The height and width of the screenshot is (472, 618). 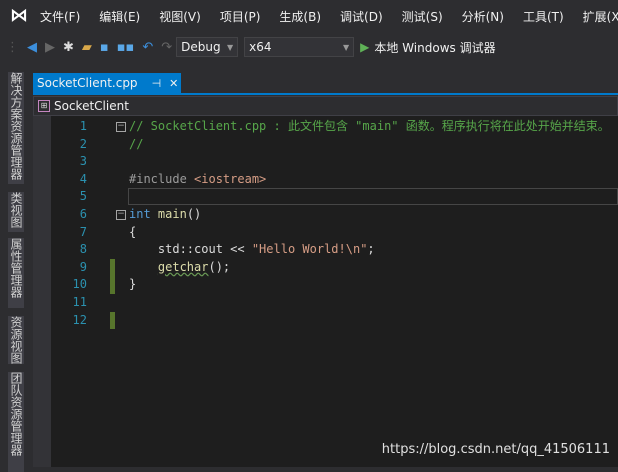 What do you see at coordinates (365, 47) in the screenshot?
I see `play-icon: ▶` at bounding box center [365, 47].